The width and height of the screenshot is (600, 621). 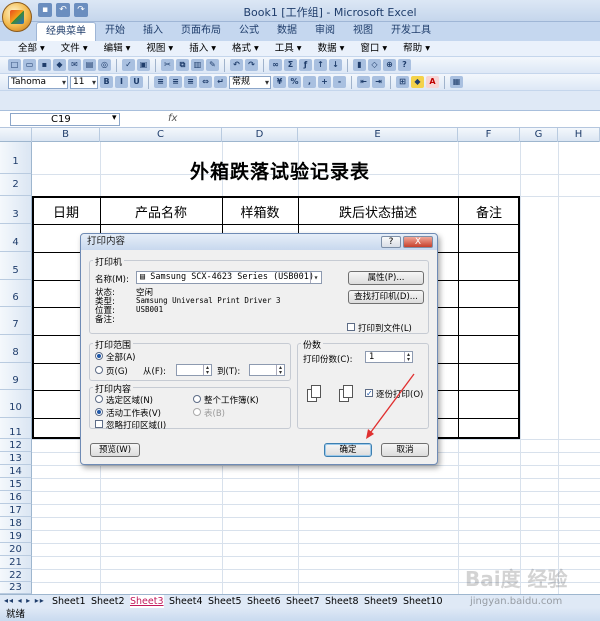 I want to click on tab-page-layout: 页面布局, so click(x=201, y=31).